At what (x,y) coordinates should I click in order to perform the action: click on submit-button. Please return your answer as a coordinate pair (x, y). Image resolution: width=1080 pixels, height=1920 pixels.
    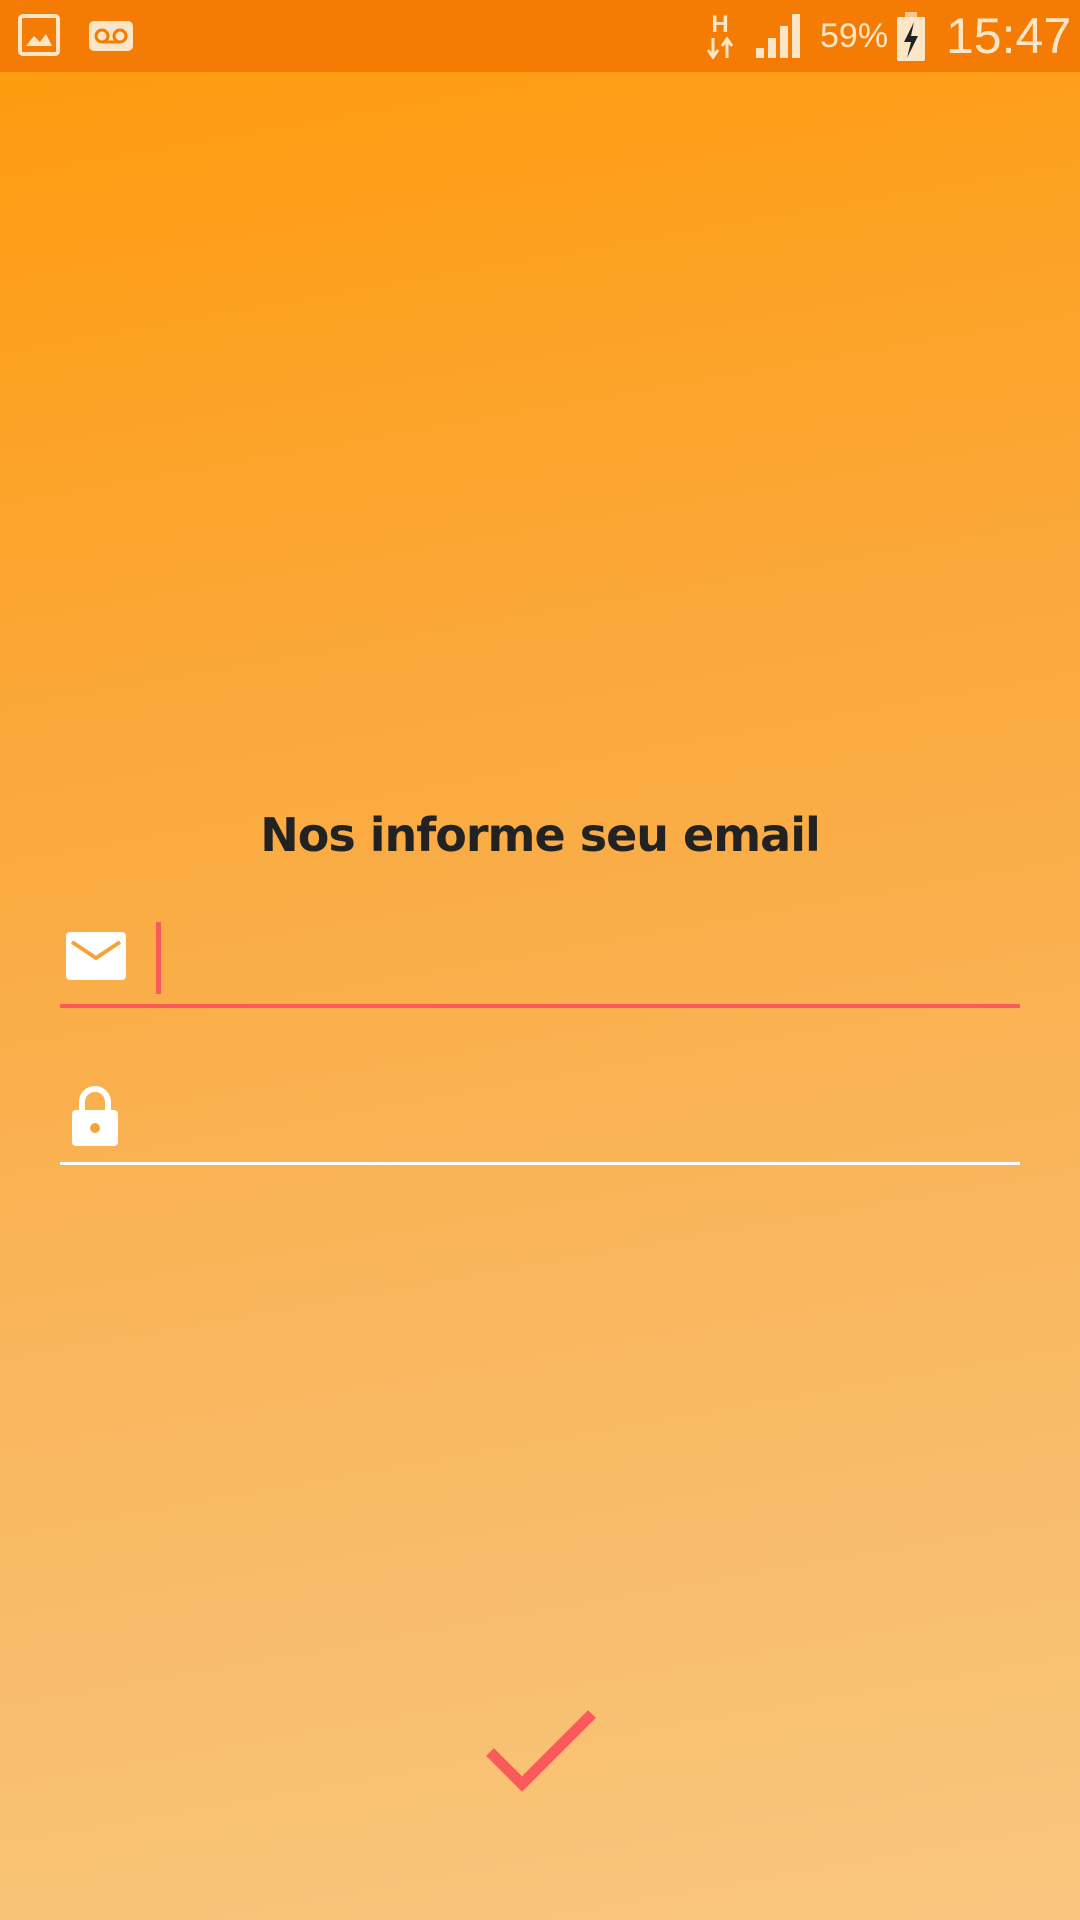
    Looking at the image, I should click on (541, 1751).